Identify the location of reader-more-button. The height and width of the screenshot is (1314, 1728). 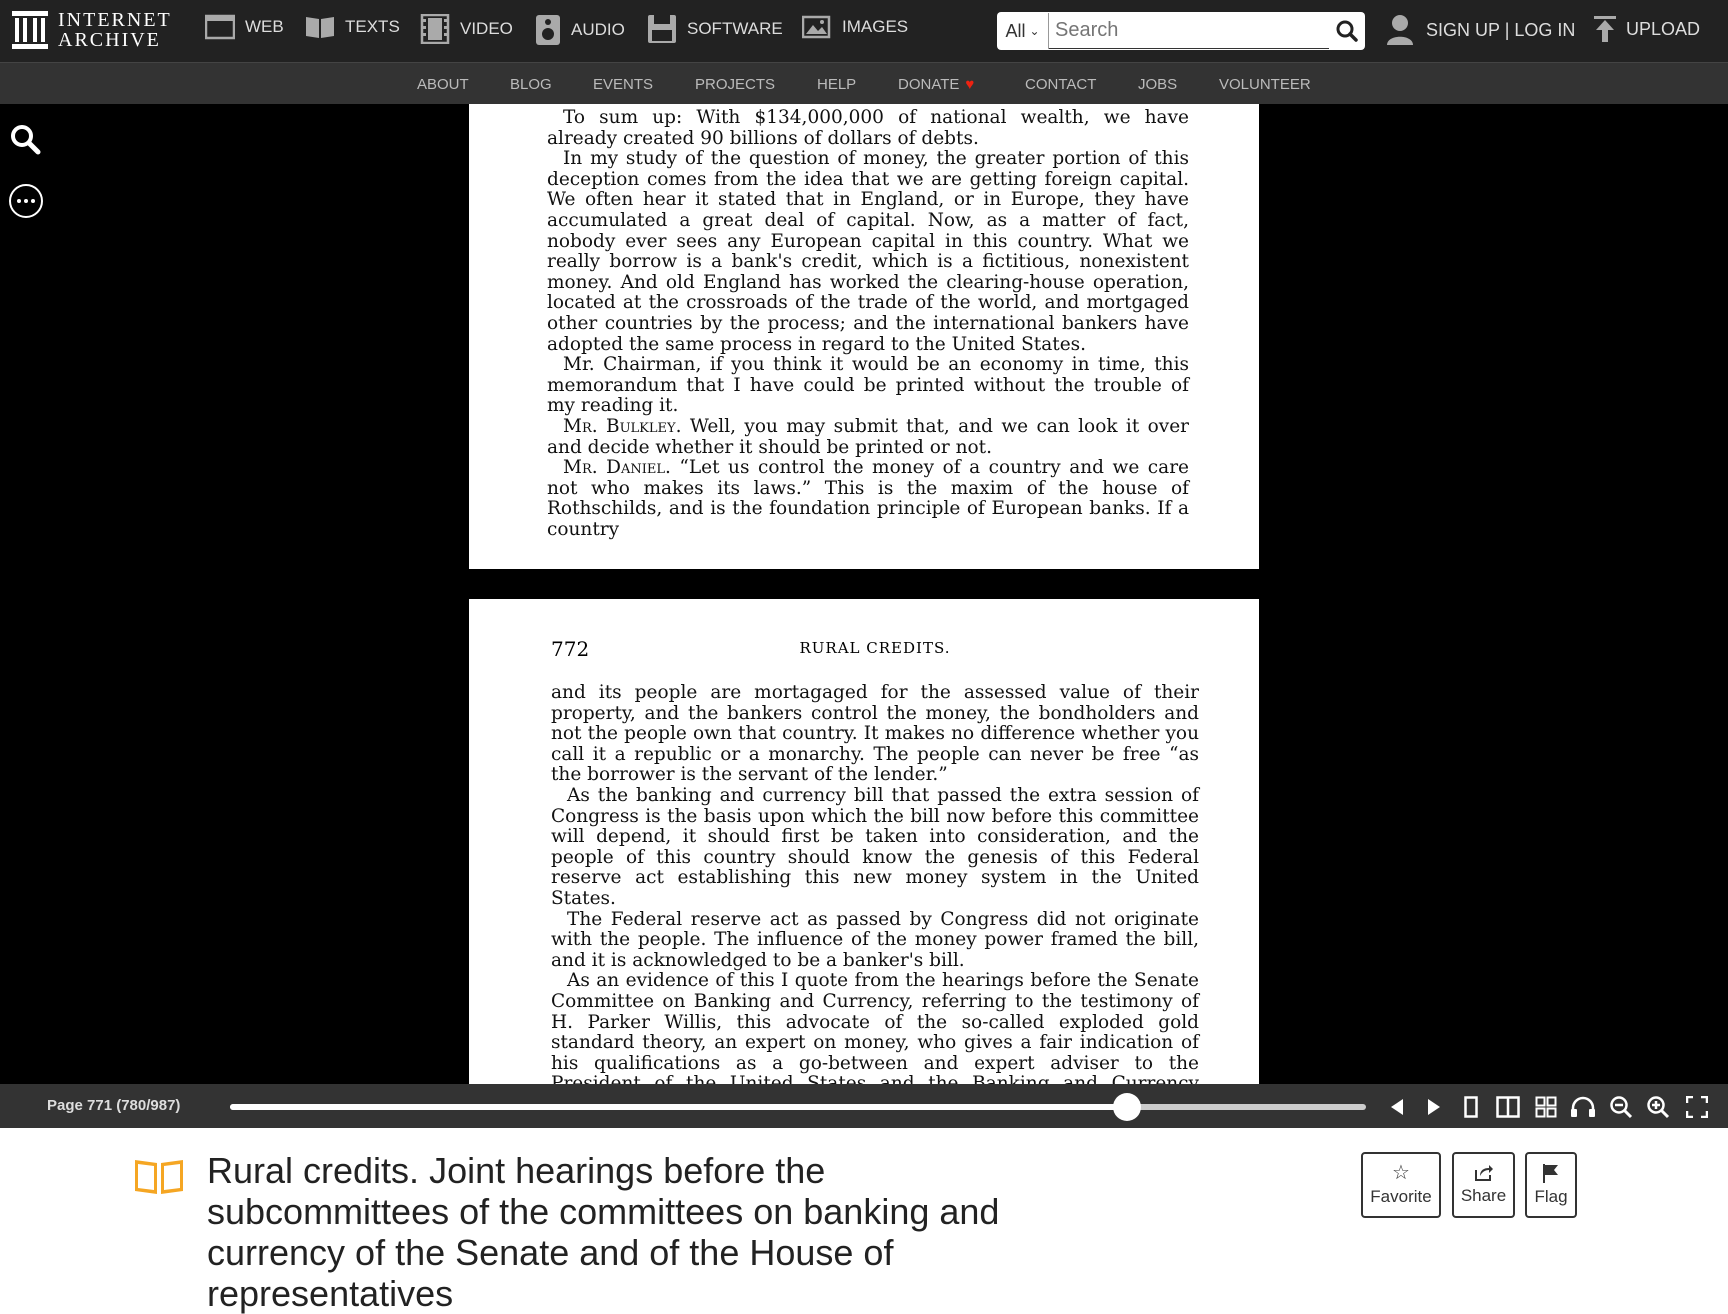
(26, 203).